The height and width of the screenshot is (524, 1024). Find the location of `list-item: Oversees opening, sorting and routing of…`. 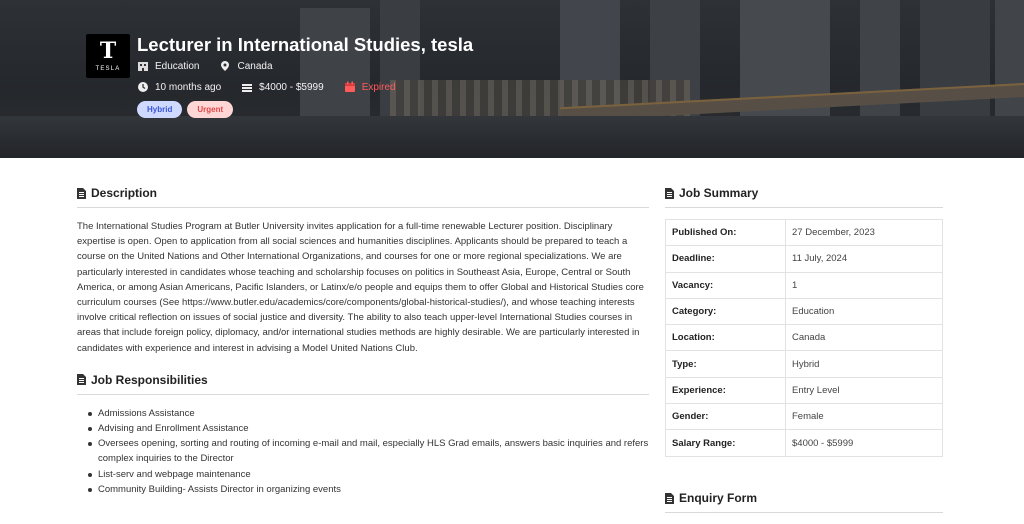

list-item: Oversees opening, sorting and routing of… is located at coordinates (368, 451).